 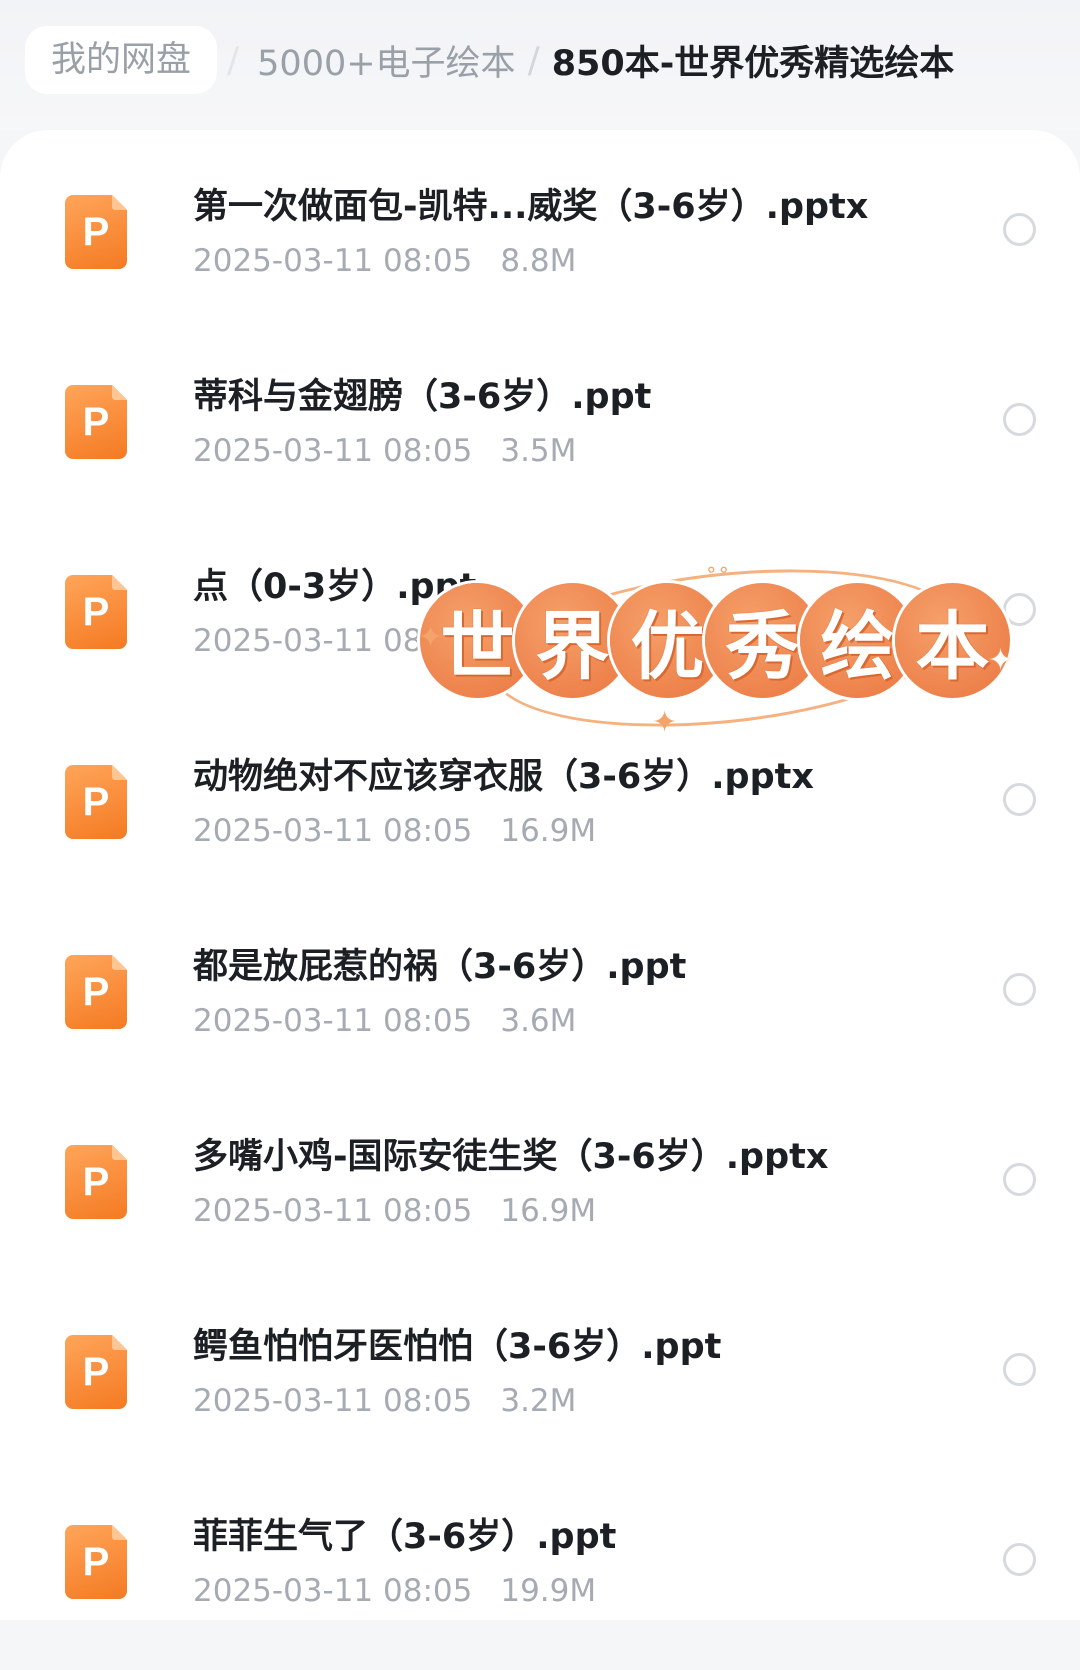 I want to click on file-name: 动物绝对不应该穿衣服（3-6岁）.pptx, so click(x=503, y=777).